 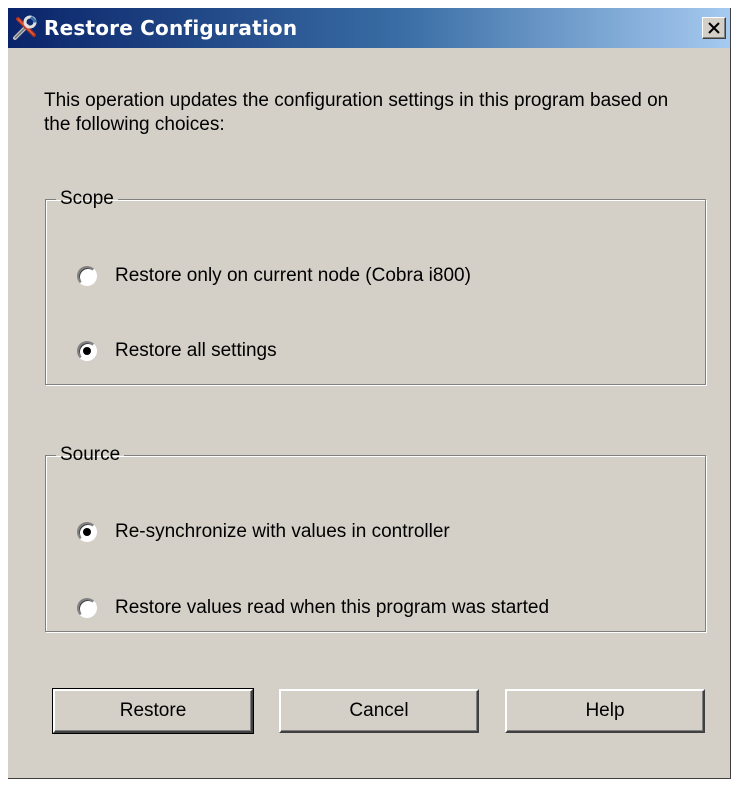 I want to click on window-title: Restore Configuration, so click(x=171, y=28).